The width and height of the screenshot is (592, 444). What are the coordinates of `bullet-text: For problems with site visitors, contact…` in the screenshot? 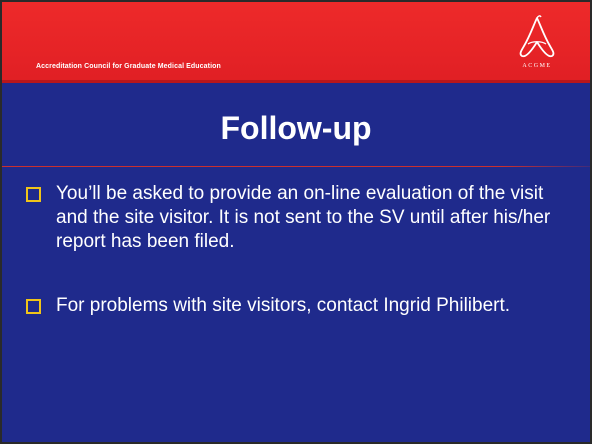 It's located at (283, 305).